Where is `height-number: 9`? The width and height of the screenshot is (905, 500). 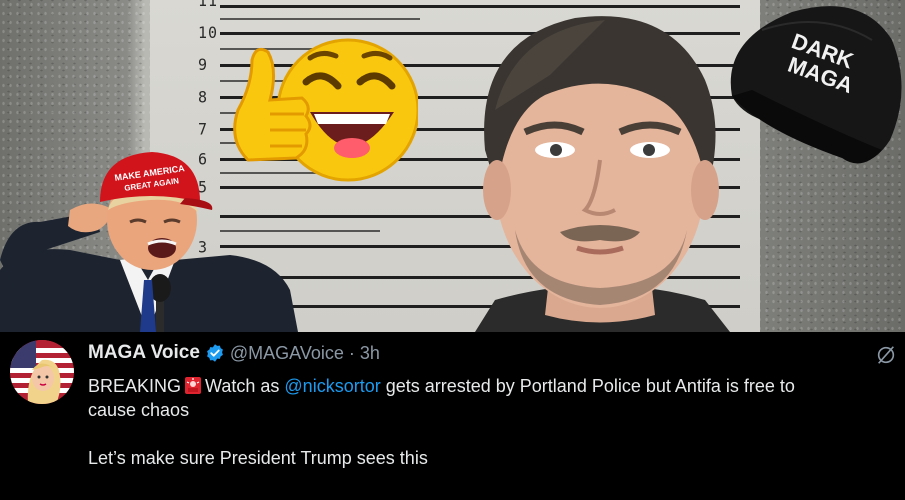
height-number: 9 is located at coordinates (203, 65).